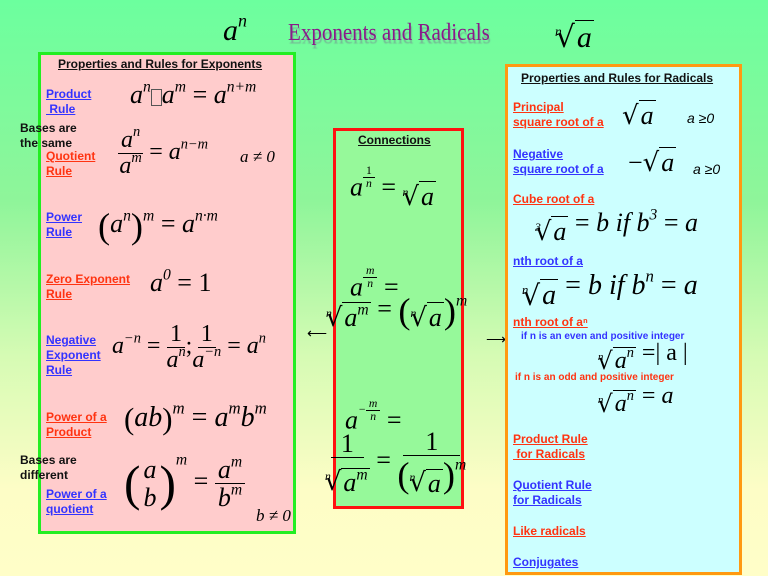 Image resolution: width=768 pixels, height=576 pixels. I want to click on bases-different-note: Bases are different, so click(48, 467).